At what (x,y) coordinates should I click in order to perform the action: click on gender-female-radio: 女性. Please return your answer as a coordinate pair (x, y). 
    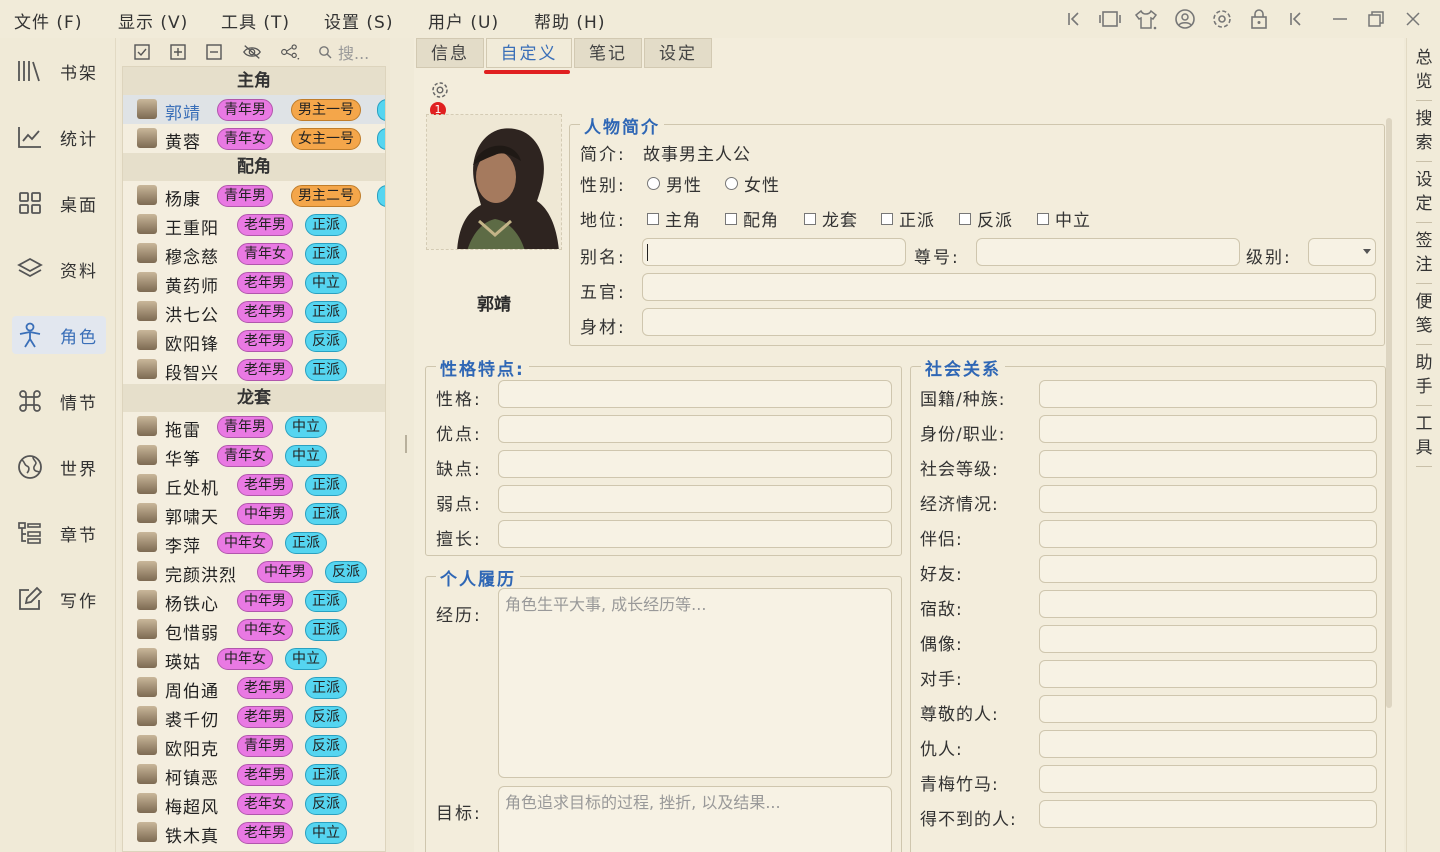
    Looking at the image, I should click on (752, 183).